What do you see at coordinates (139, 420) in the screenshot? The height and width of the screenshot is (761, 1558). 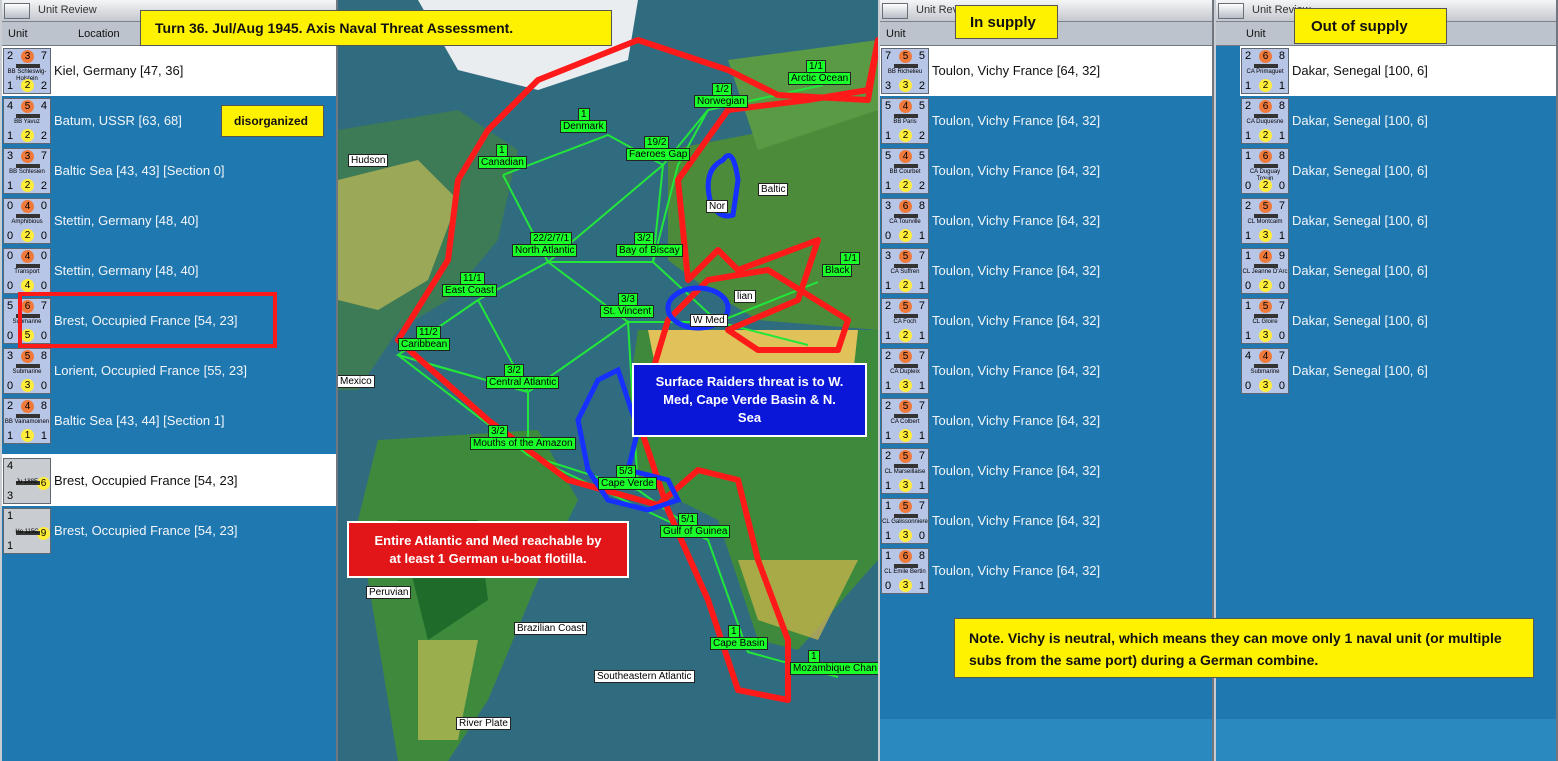 I see `unit-location: Baltic Sea [43, 44] [Section 1]` at bounding box center [139, 420].